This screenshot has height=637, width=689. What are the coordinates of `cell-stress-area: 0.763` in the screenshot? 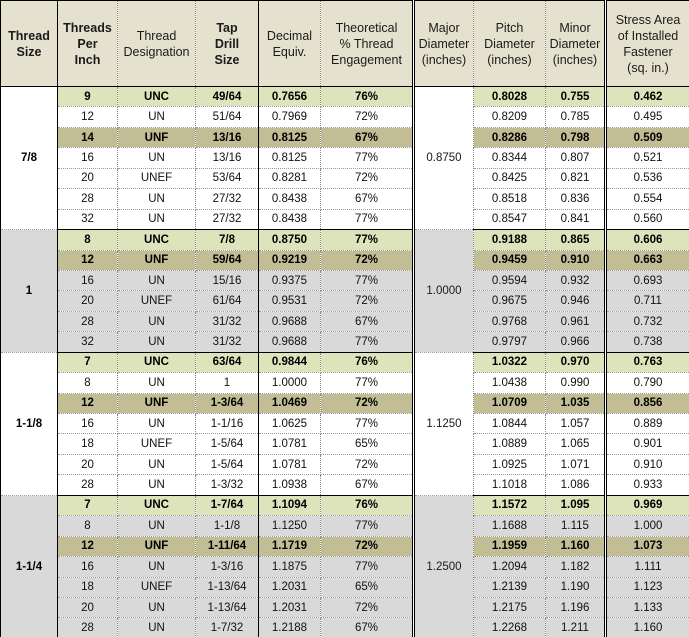 It's located at (647, 363).